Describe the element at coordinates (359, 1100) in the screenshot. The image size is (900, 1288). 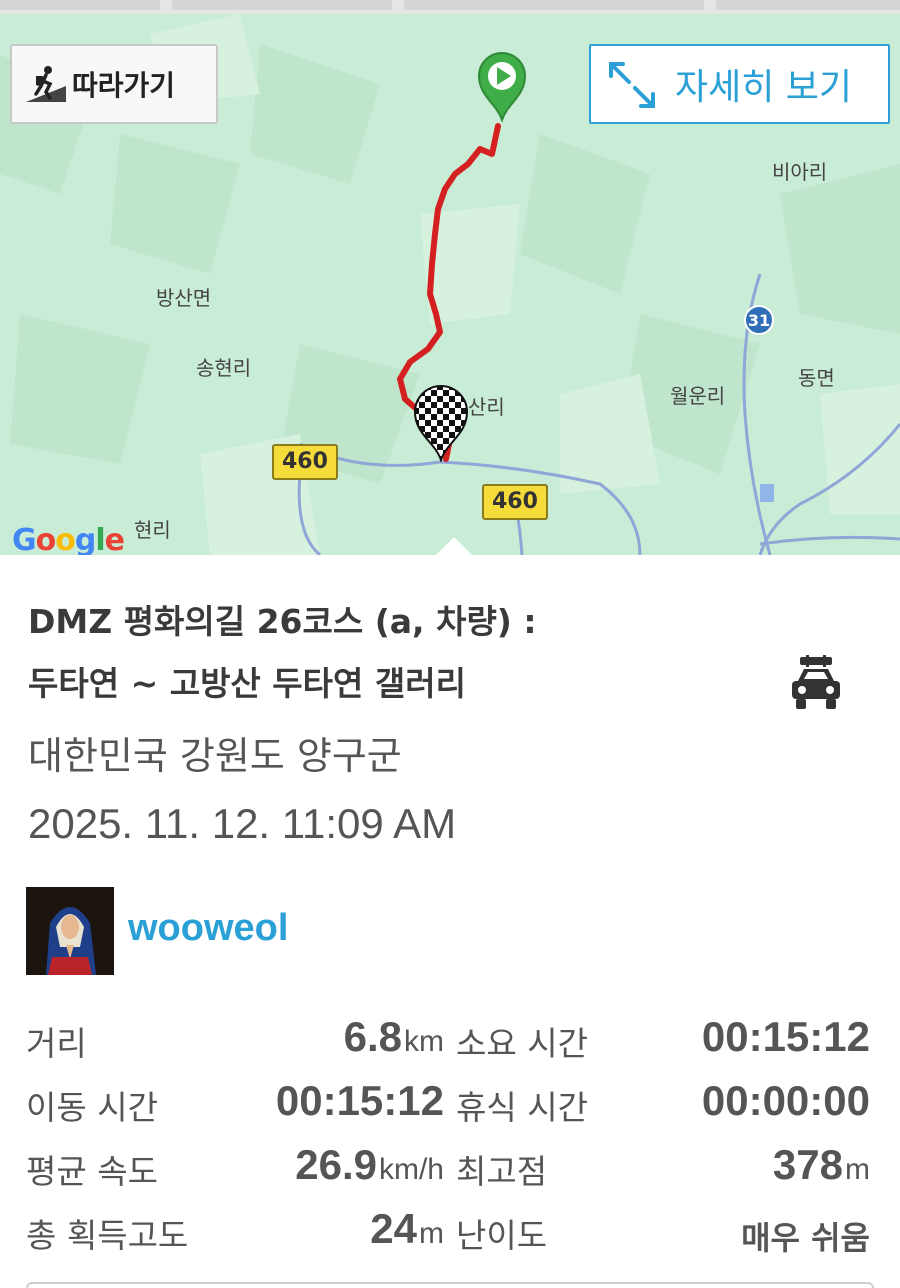
I see `moving-time-value: 00:15:12` at that location.